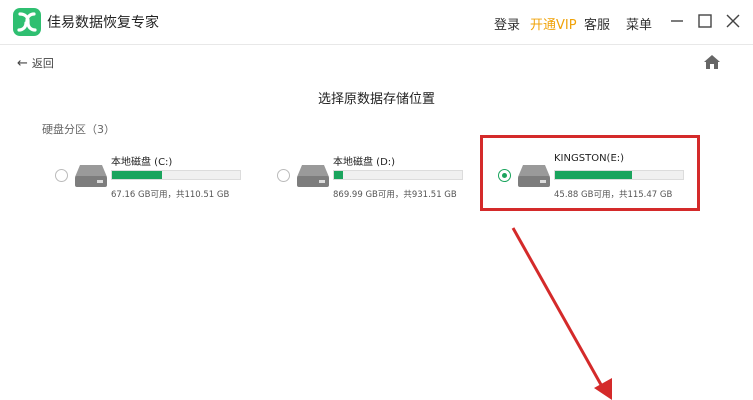 The image size is (753, 400). I want to click on home-button, so click(712, 62).